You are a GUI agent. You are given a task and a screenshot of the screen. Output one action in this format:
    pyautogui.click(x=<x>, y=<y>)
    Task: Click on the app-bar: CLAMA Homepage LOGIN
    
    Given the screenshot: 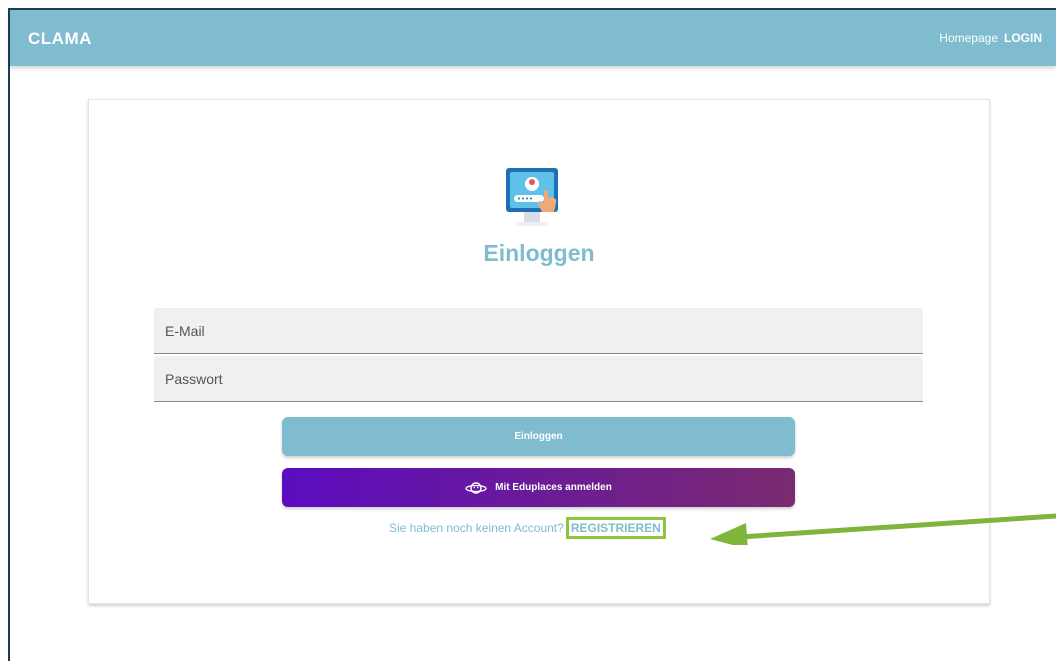 What is the action you would take?
    pyautogui.click(x=533, y=38)
    